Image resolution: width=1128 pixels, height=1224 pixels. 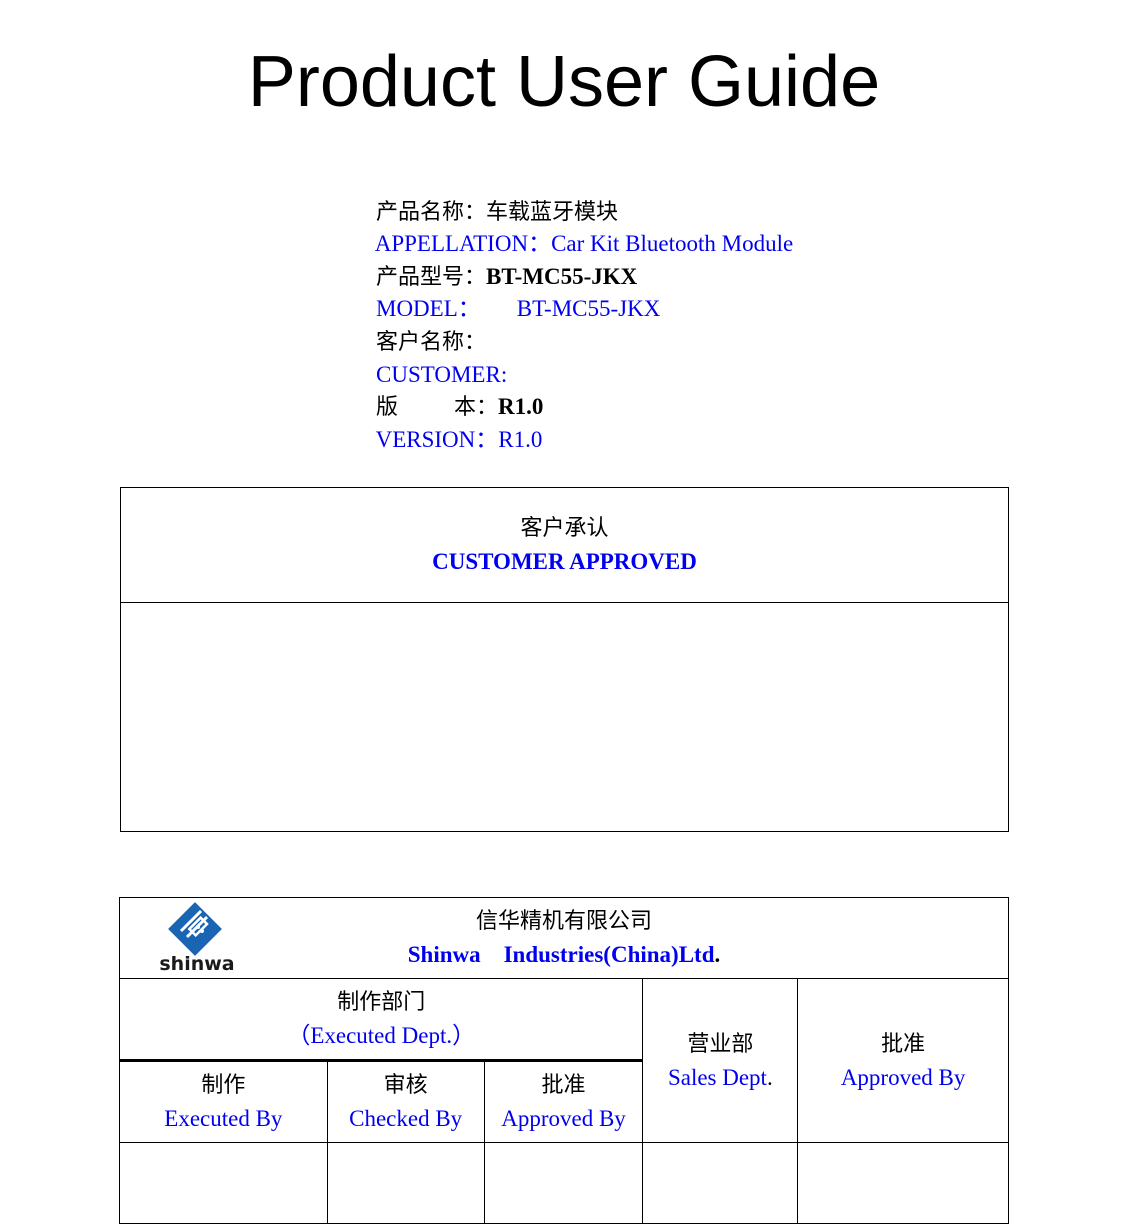 I want to click on model-value: BT-MC55-JKX, so click(x=588, y=309).